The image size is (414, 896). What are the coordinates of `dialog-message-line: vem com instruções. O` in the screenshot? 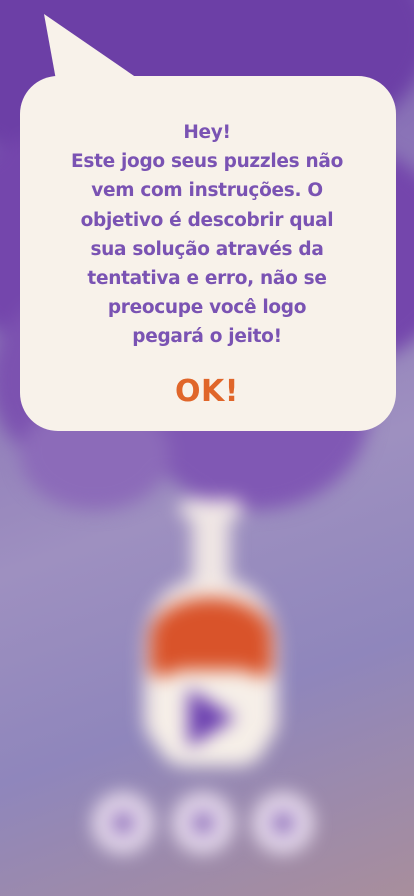 It's located at (207, 191).